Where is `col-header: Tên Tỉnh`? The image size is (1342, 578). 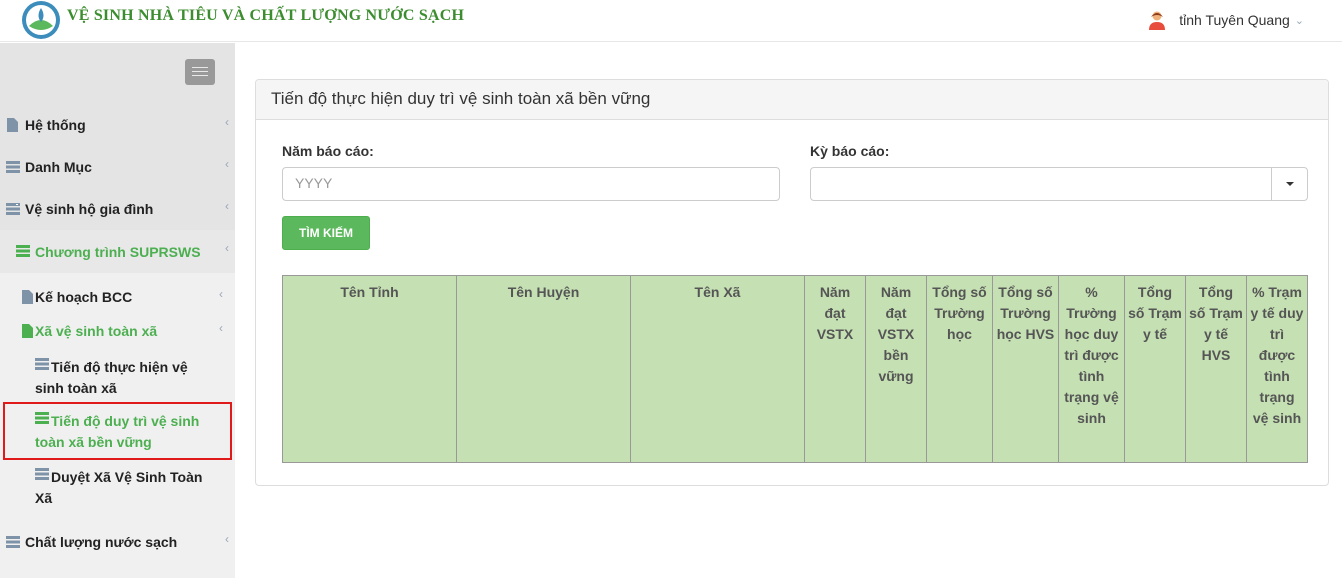
col-header: Tên Tỉnh is located at coordinates (369, 369).